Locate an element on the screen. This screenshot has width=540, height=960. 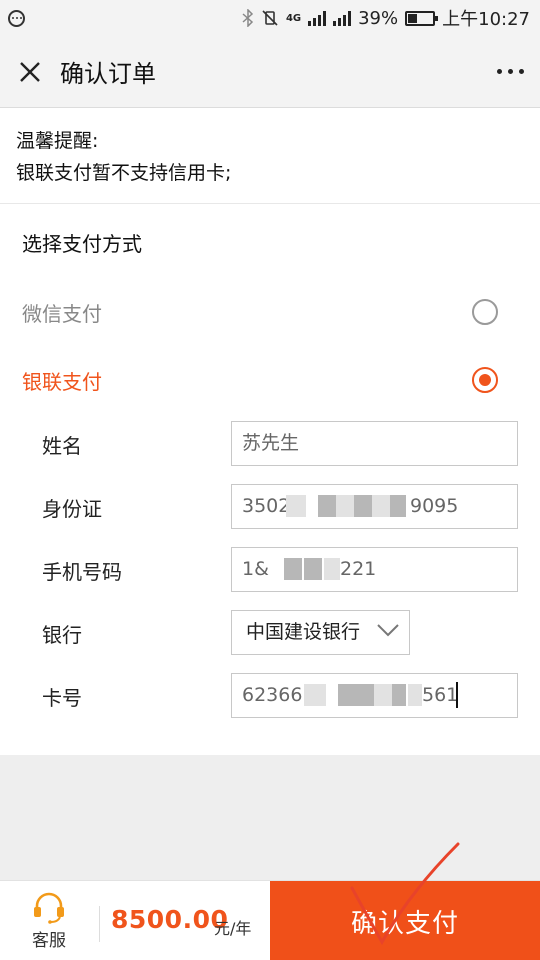
form-row-card: 卡号 62366 561 is located at coordinates (270, 696).